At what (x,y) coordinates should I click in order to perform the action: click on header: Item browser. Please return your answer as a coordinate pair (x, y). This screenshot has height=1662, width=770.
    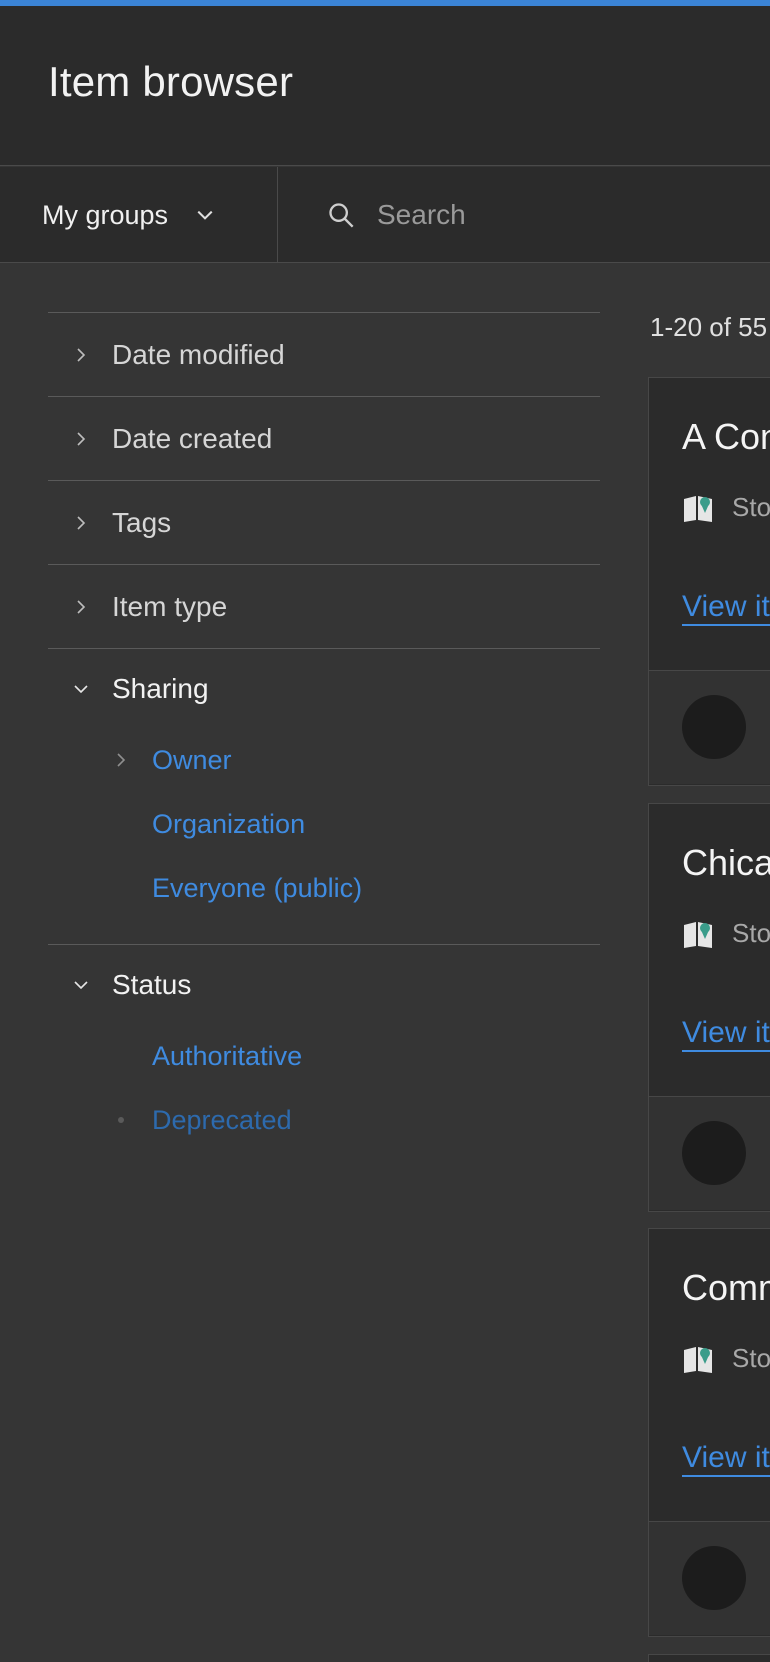
    Looking at the image, I should click on (385, 86).